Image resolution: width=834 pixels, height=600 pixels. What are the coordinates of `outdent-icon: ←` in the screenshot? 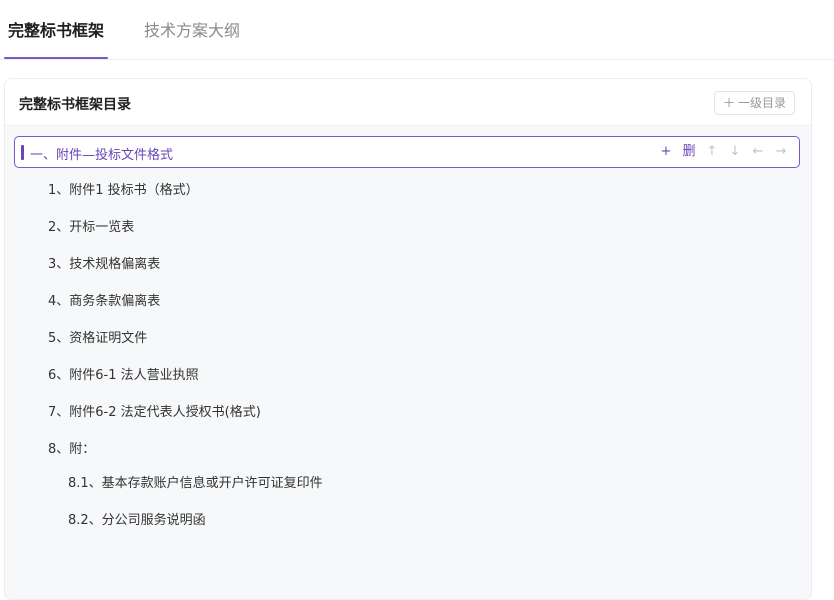 It's located at (758, 152).